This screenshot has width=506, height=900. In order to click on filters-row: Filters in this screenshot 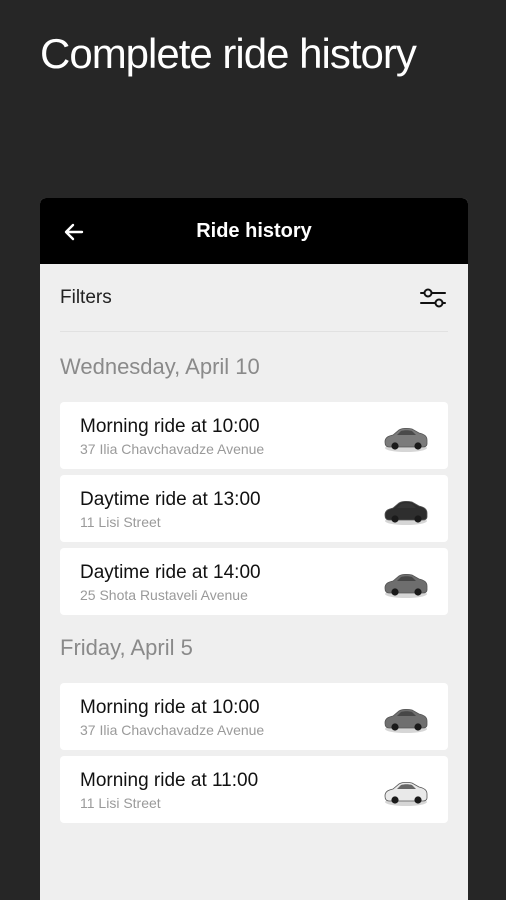, I will do `click(254, 298)`.